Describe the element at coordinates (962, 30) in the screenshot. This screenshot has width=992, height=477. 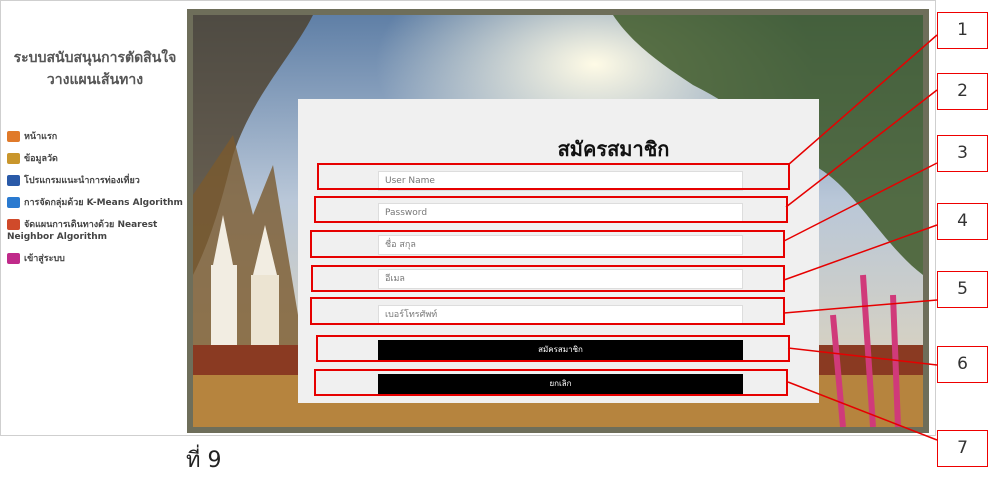
I see `callout-1: 1` at that location.